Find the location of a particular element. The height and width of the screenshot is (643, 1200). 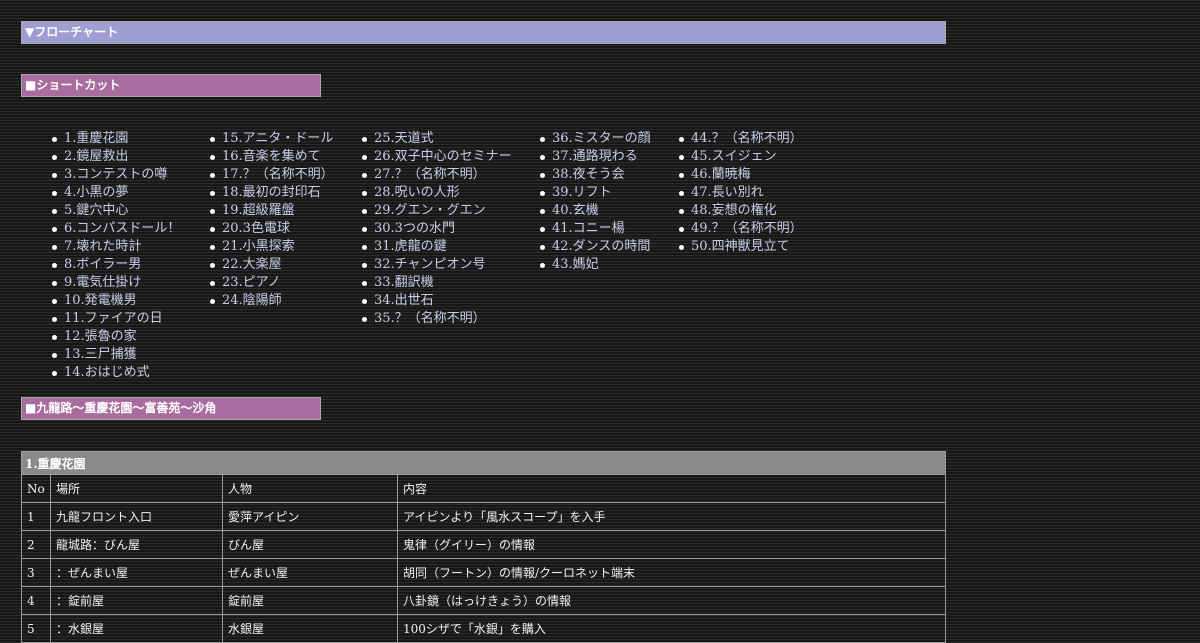

column-header-content: 内容 is located at coordinates (671, 488).